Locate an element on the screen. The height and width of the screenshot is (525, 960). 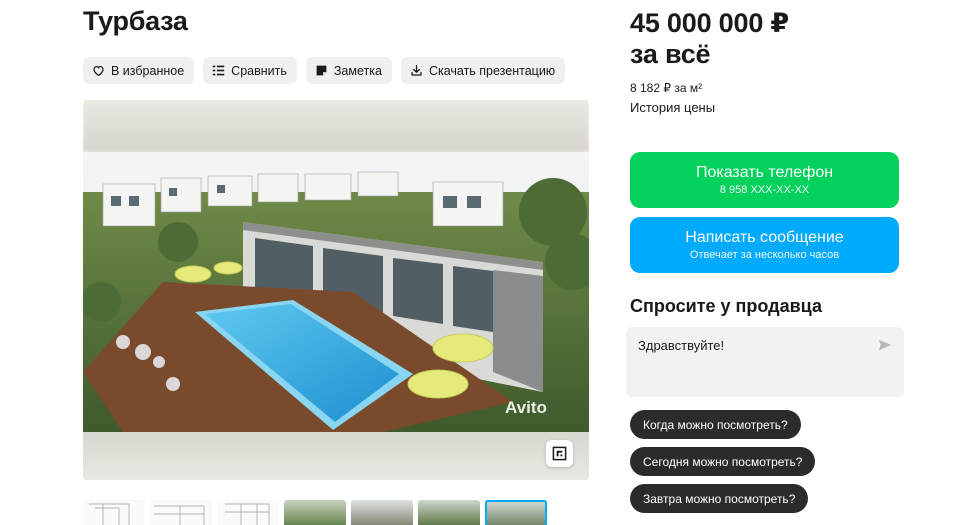
gallery-blur-bottom is located at coordinates (336, 456).